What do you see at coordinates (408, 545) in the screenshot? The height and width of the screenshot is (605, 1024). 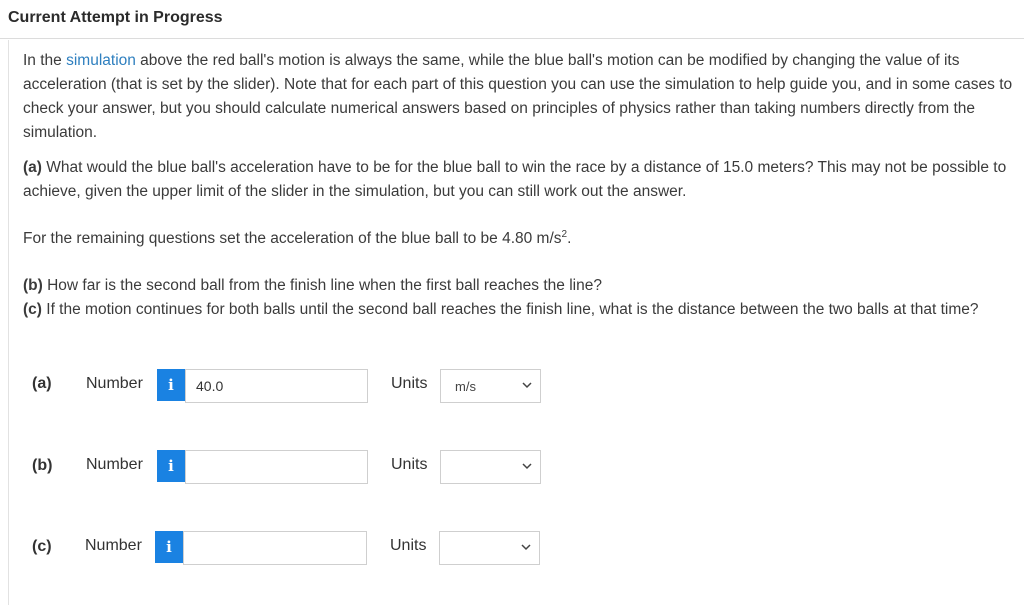 I see `units-label-c: Units` at bounding box center [408, 545].